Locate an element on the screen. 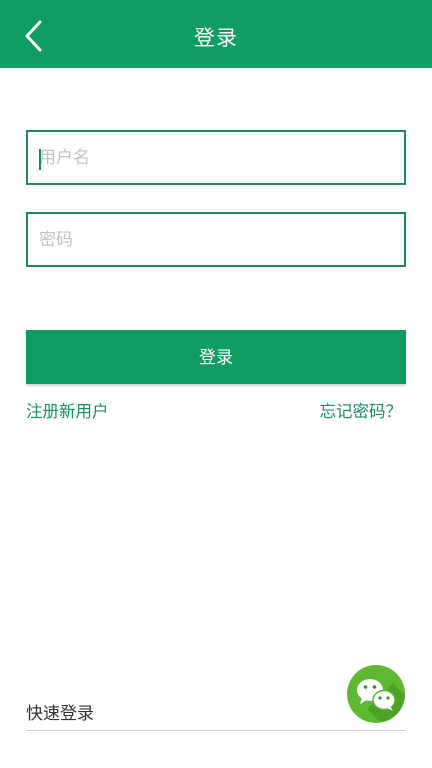 This screenshot has height=768, width=432. username-field is located at coordinates (216, 157).